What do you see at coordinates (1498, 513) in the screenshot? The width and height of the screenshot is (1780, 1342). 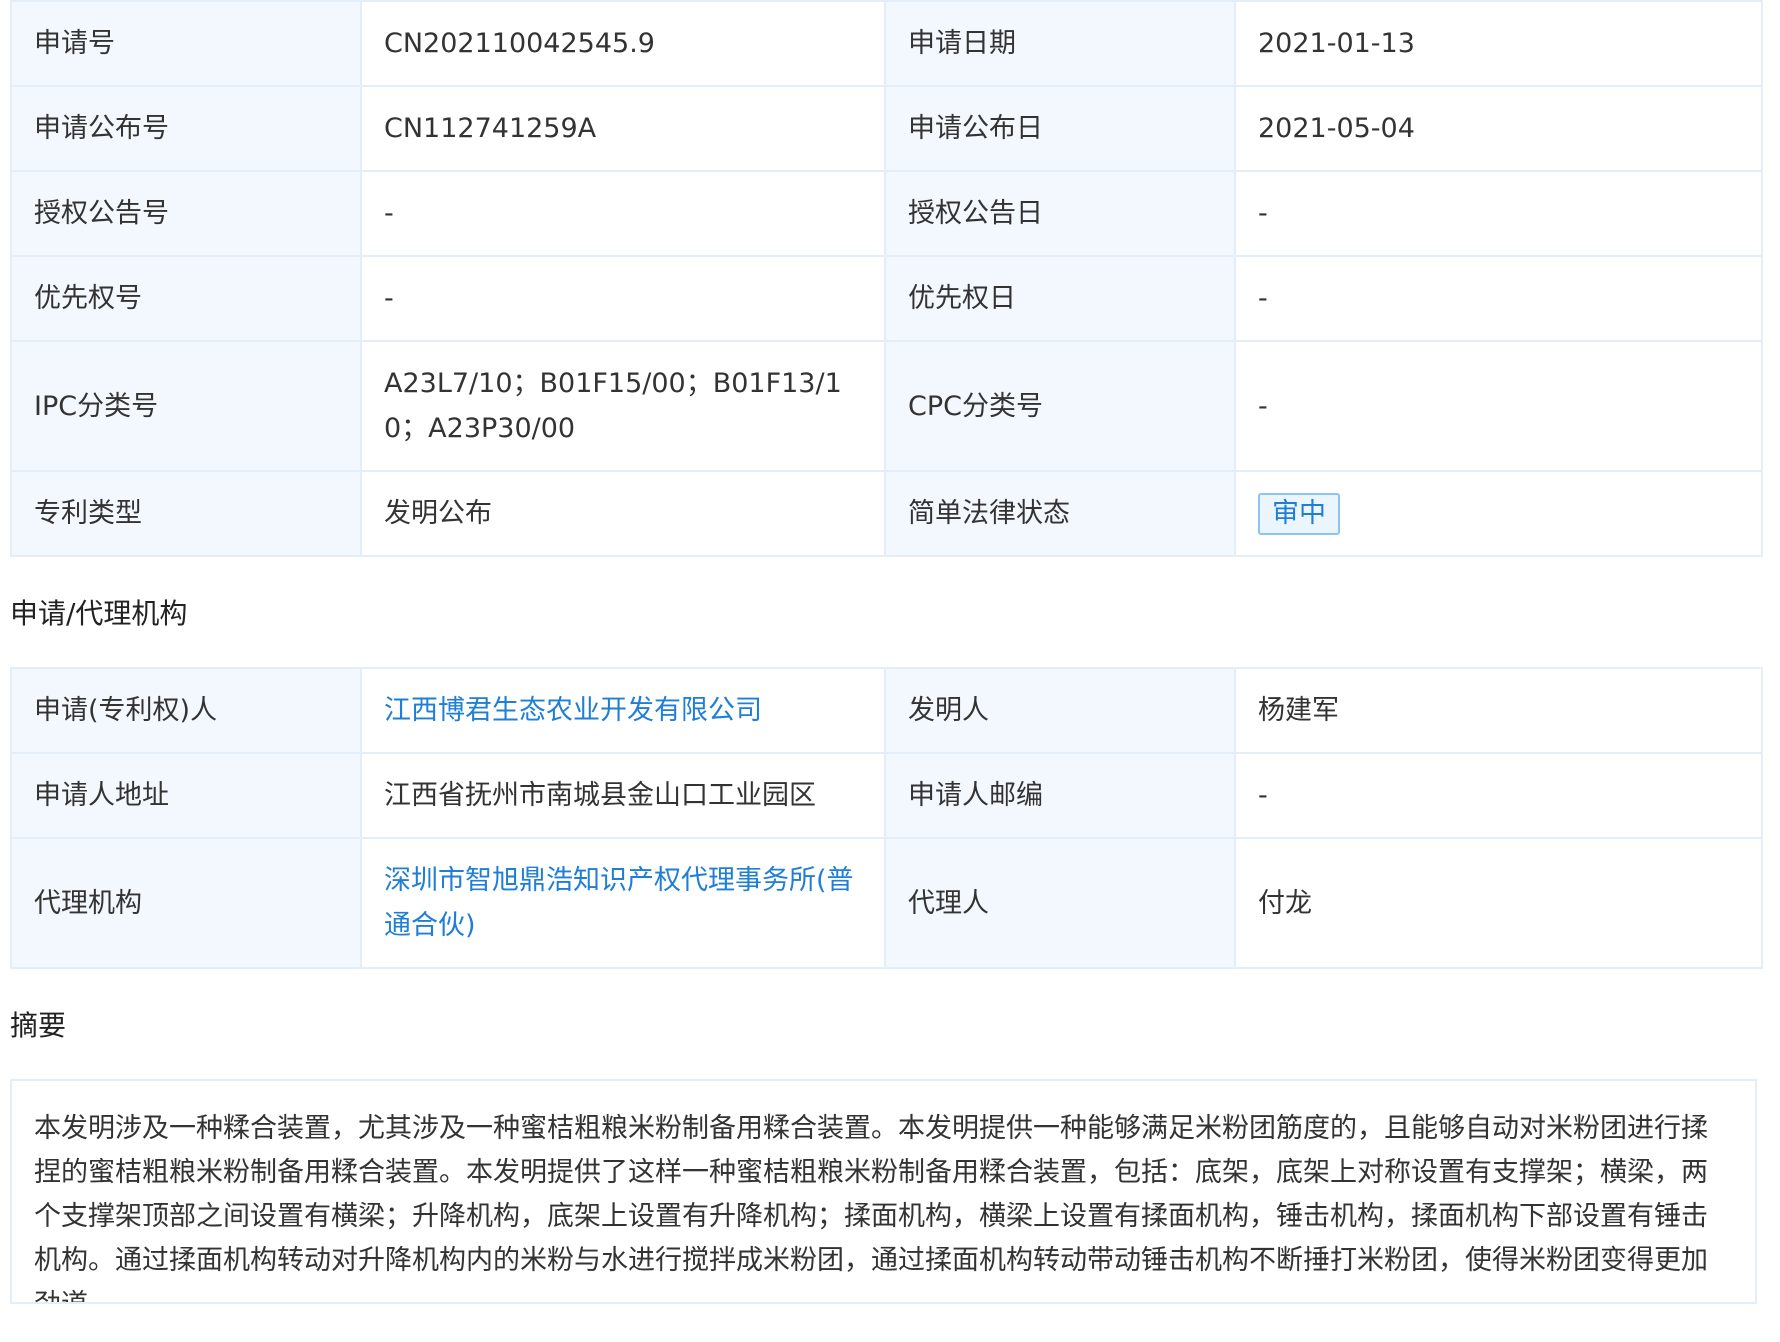 I see `legal-status-cell: 审中` at bounding box center [1498, 513].